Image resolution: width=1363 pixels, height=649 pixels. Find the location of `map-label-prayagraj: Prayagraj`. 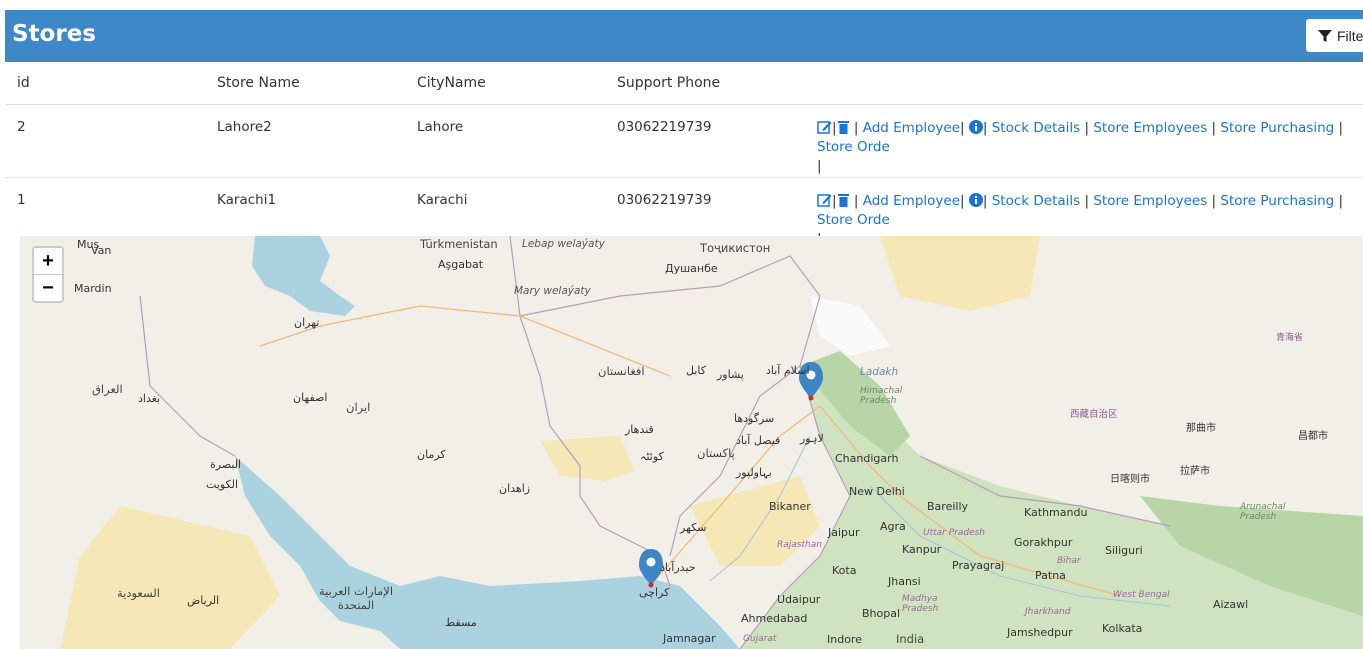

map-label-prayagraj: Prayagraj is located at coordinates (978, 565).